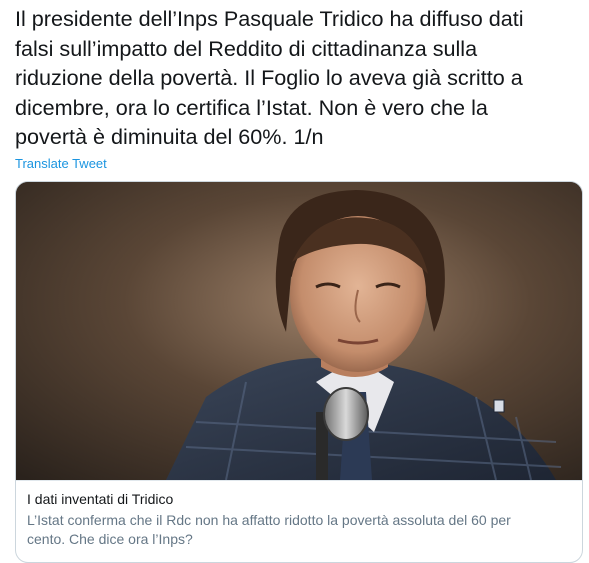  I want to click on card-title: I dati inventati di Tridico, so click(299, 499).